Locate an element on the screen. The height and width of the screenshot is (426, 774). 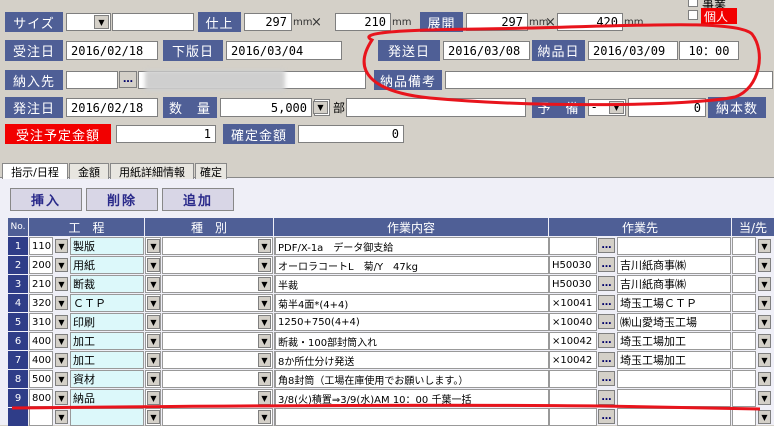
confirmed-amount-field: 0 is located at coordinates (351, 134).